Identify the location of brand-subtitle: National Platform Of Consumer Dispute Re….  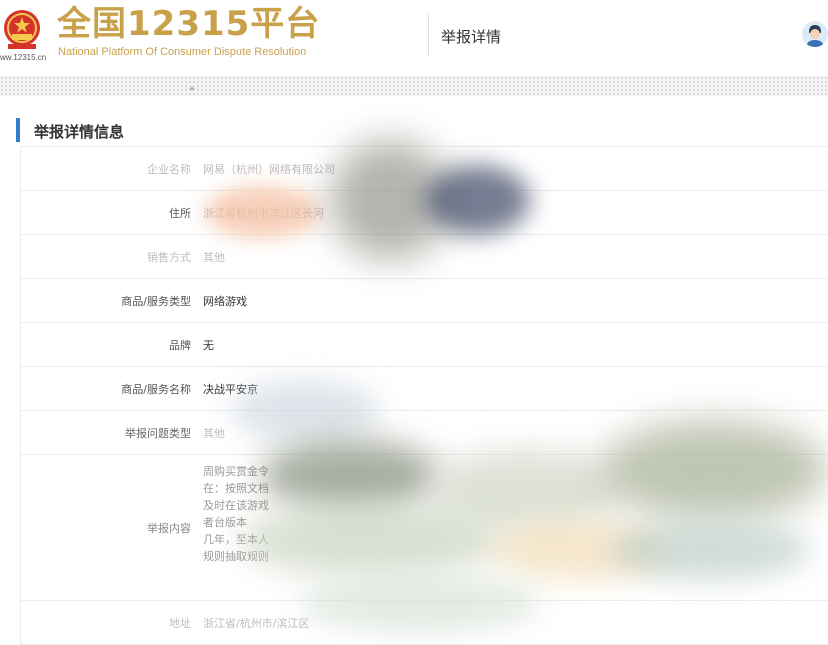
(182, 52).